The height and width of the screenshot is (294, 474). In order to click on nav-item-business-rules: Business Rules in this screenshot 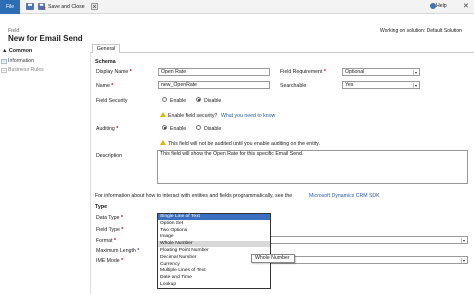, I will do `click(26, 70)`.